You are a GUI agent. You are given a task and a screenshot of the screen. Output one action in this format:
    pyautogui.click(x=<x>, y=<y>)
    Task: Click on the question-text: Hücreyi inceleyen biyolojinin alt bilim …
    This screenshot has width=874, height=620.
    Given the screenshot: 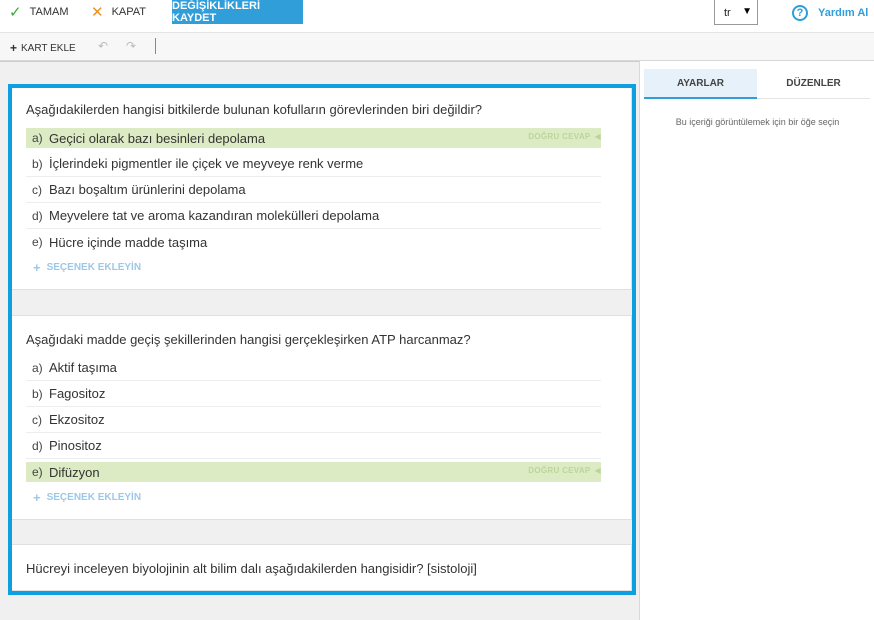 What is the action you would take?
    pyautogui.click(x=251, y=568)
    